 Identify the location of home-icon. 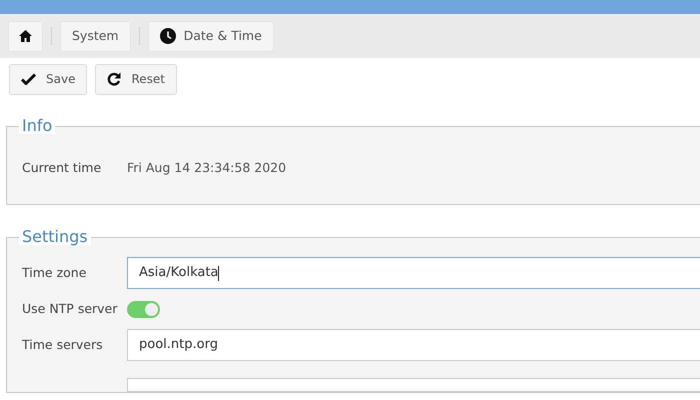
(25, 36).